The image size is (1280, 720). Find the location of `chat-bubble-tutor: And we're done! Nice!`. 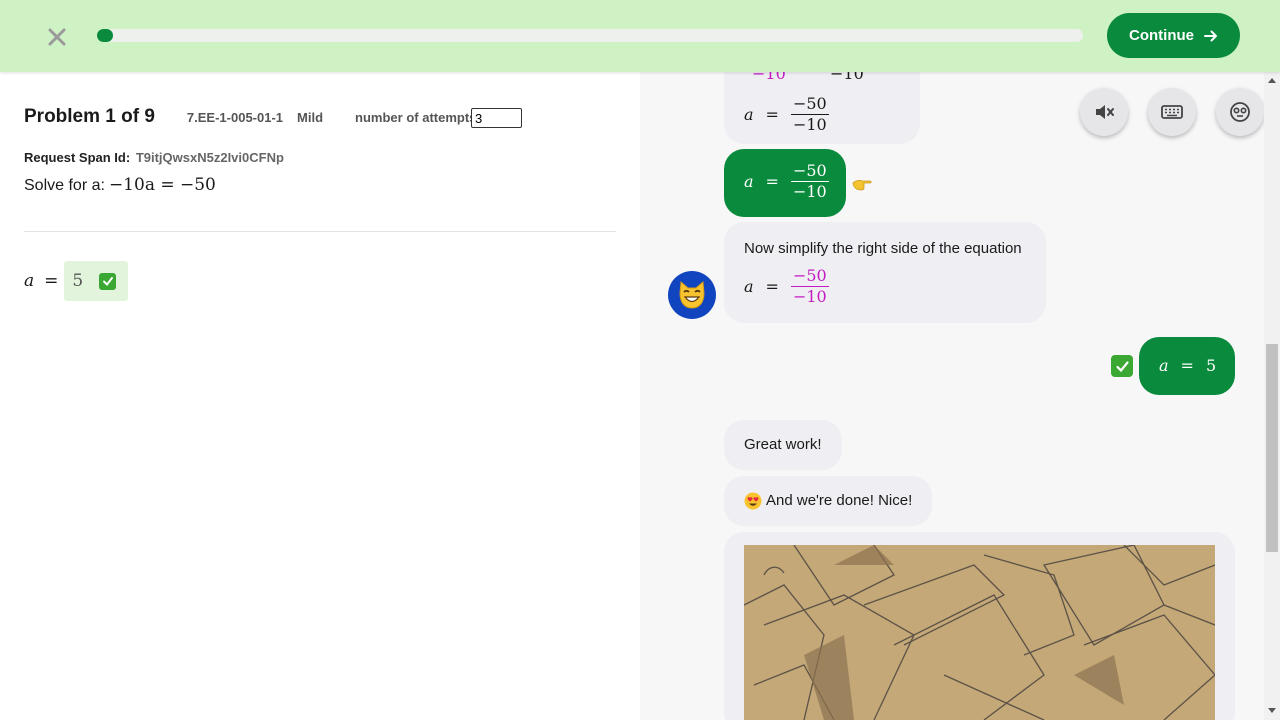

chat-bubble-tutor: And we're done! Nice! is located at coordinates (828, 501).